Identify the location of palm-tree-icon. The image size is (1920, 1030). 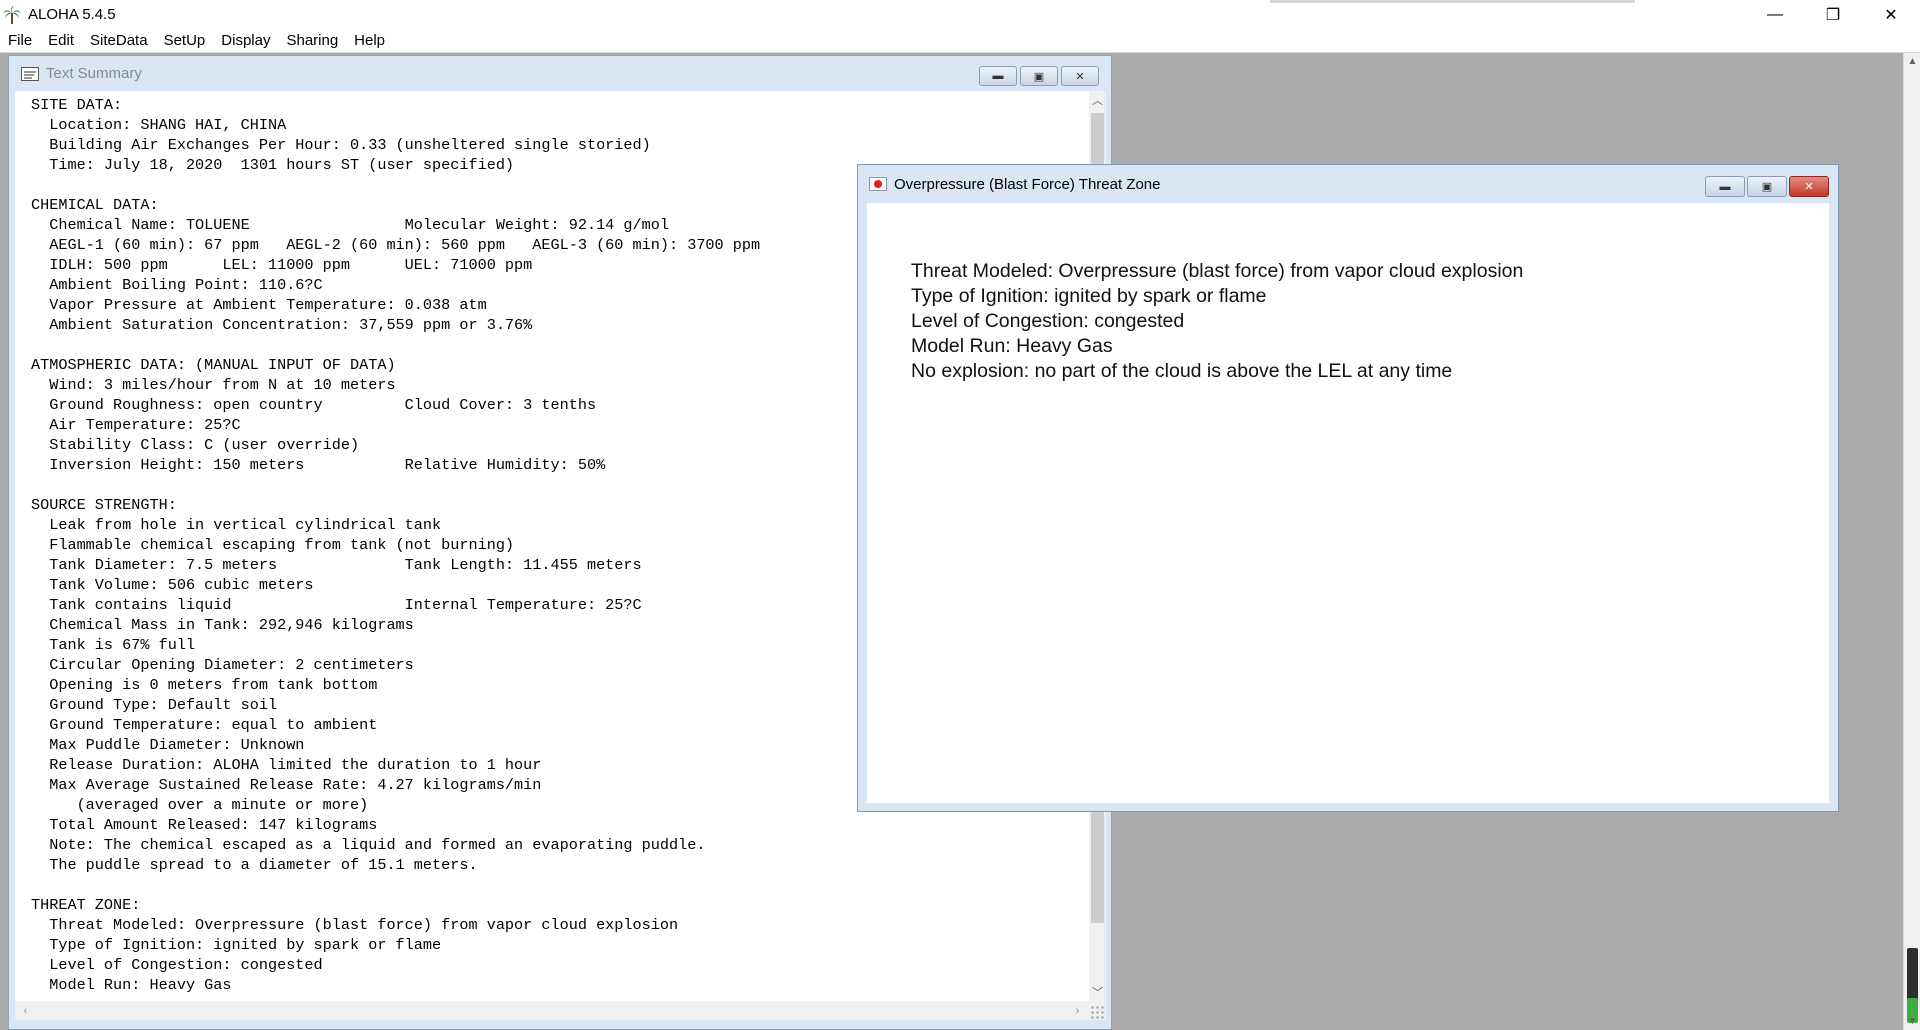
(12, 15).